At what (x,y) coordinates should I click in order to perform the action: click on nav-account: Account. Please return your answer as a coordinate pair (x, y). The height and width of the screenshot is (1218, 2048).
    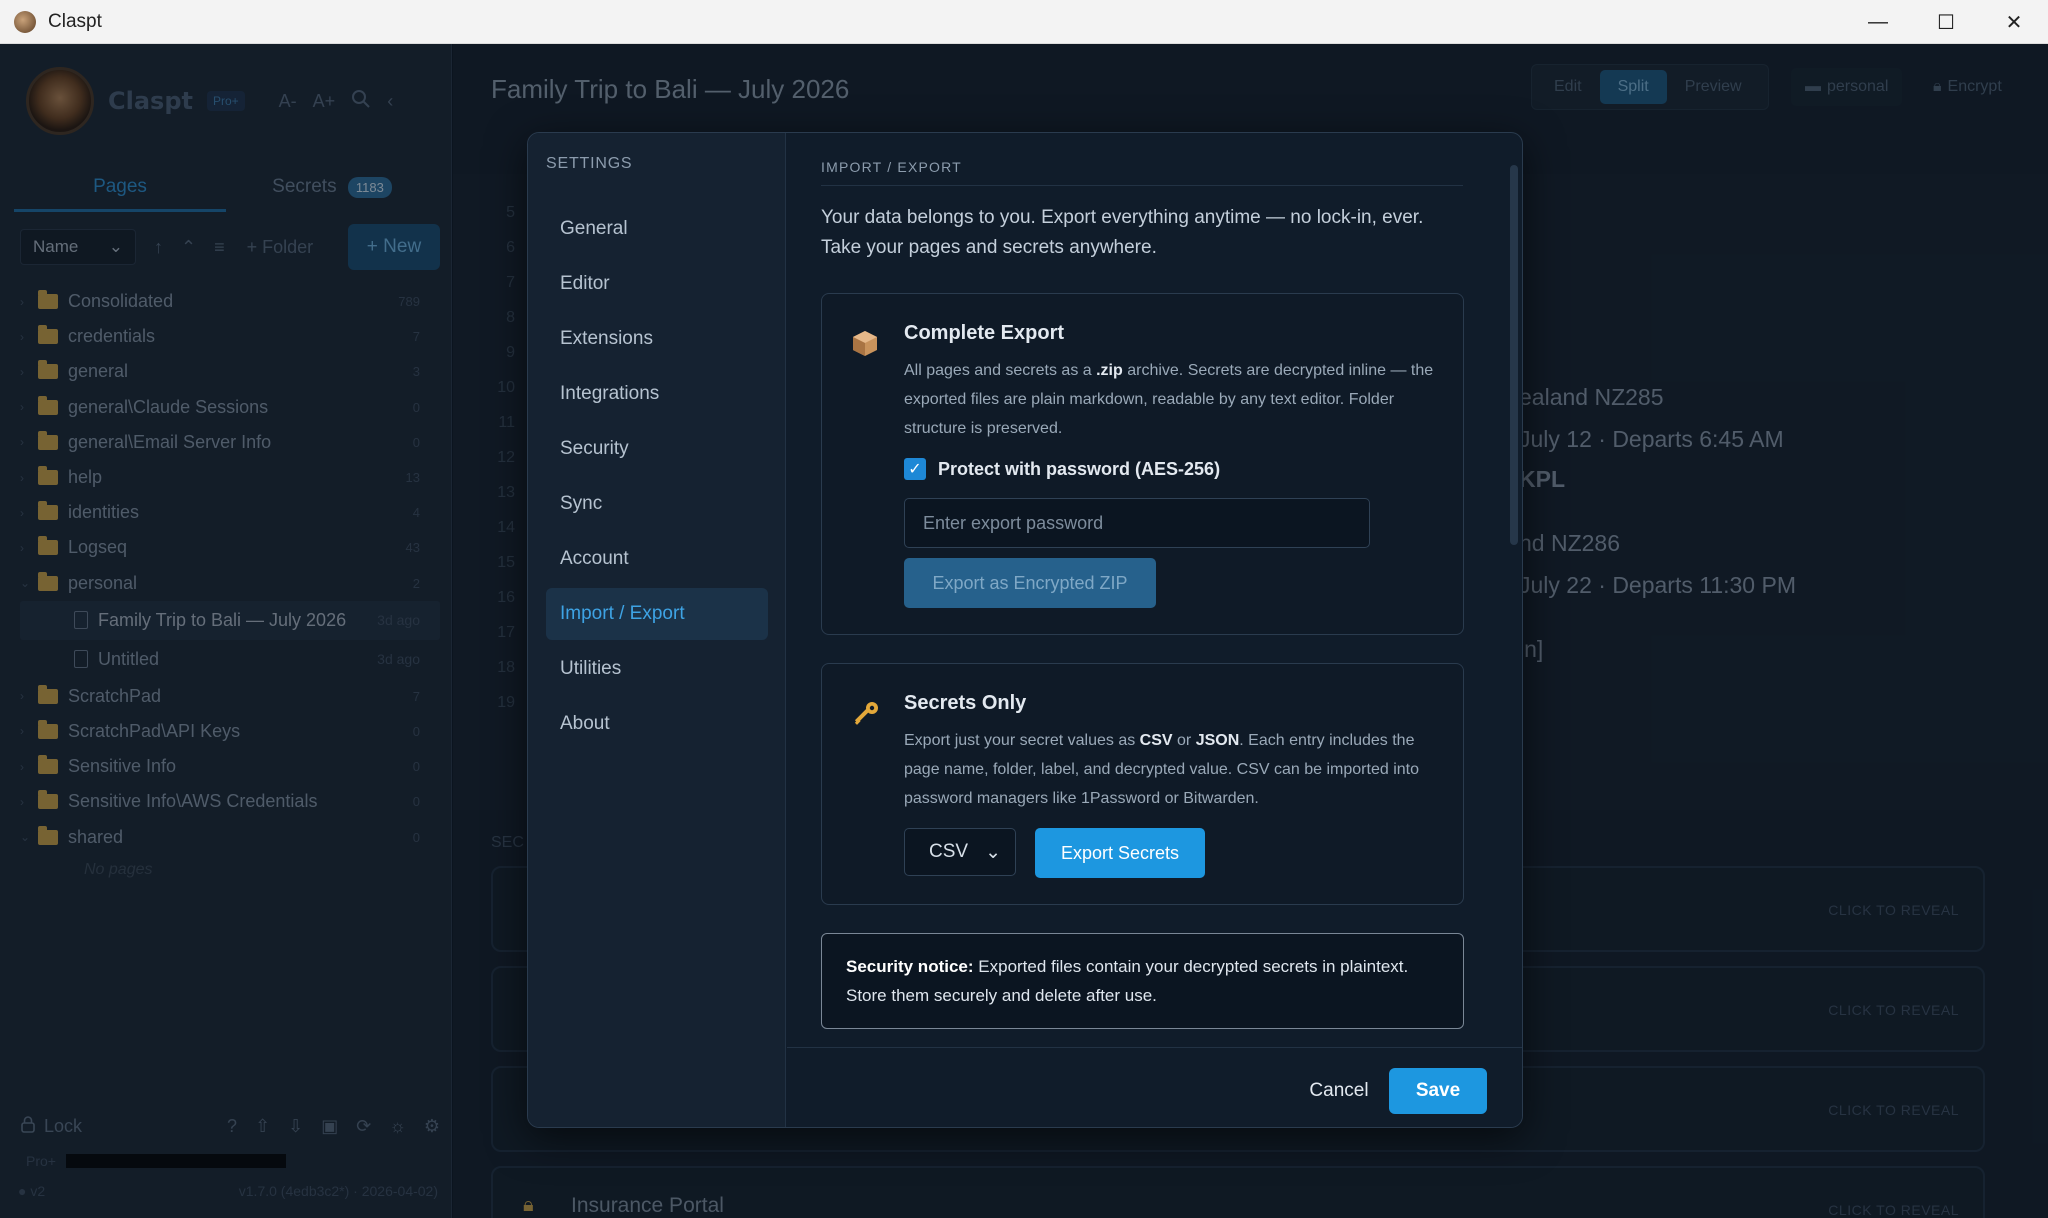
    Looking at the image, I should click on (657, 559).